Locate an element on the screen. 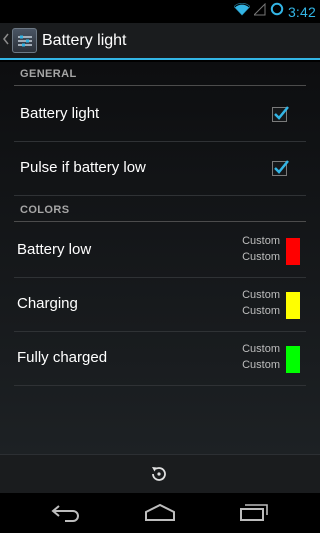  app-settings-icon is located at coordinates (24, 40).